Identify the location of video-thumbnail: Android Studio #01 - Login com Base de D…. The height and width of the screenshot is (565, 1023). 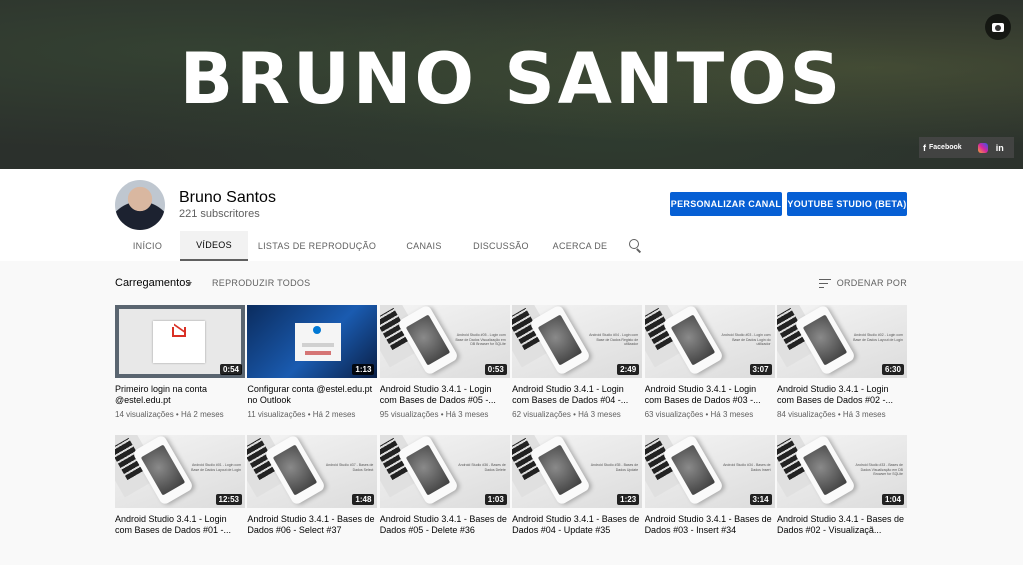
(180, 471).